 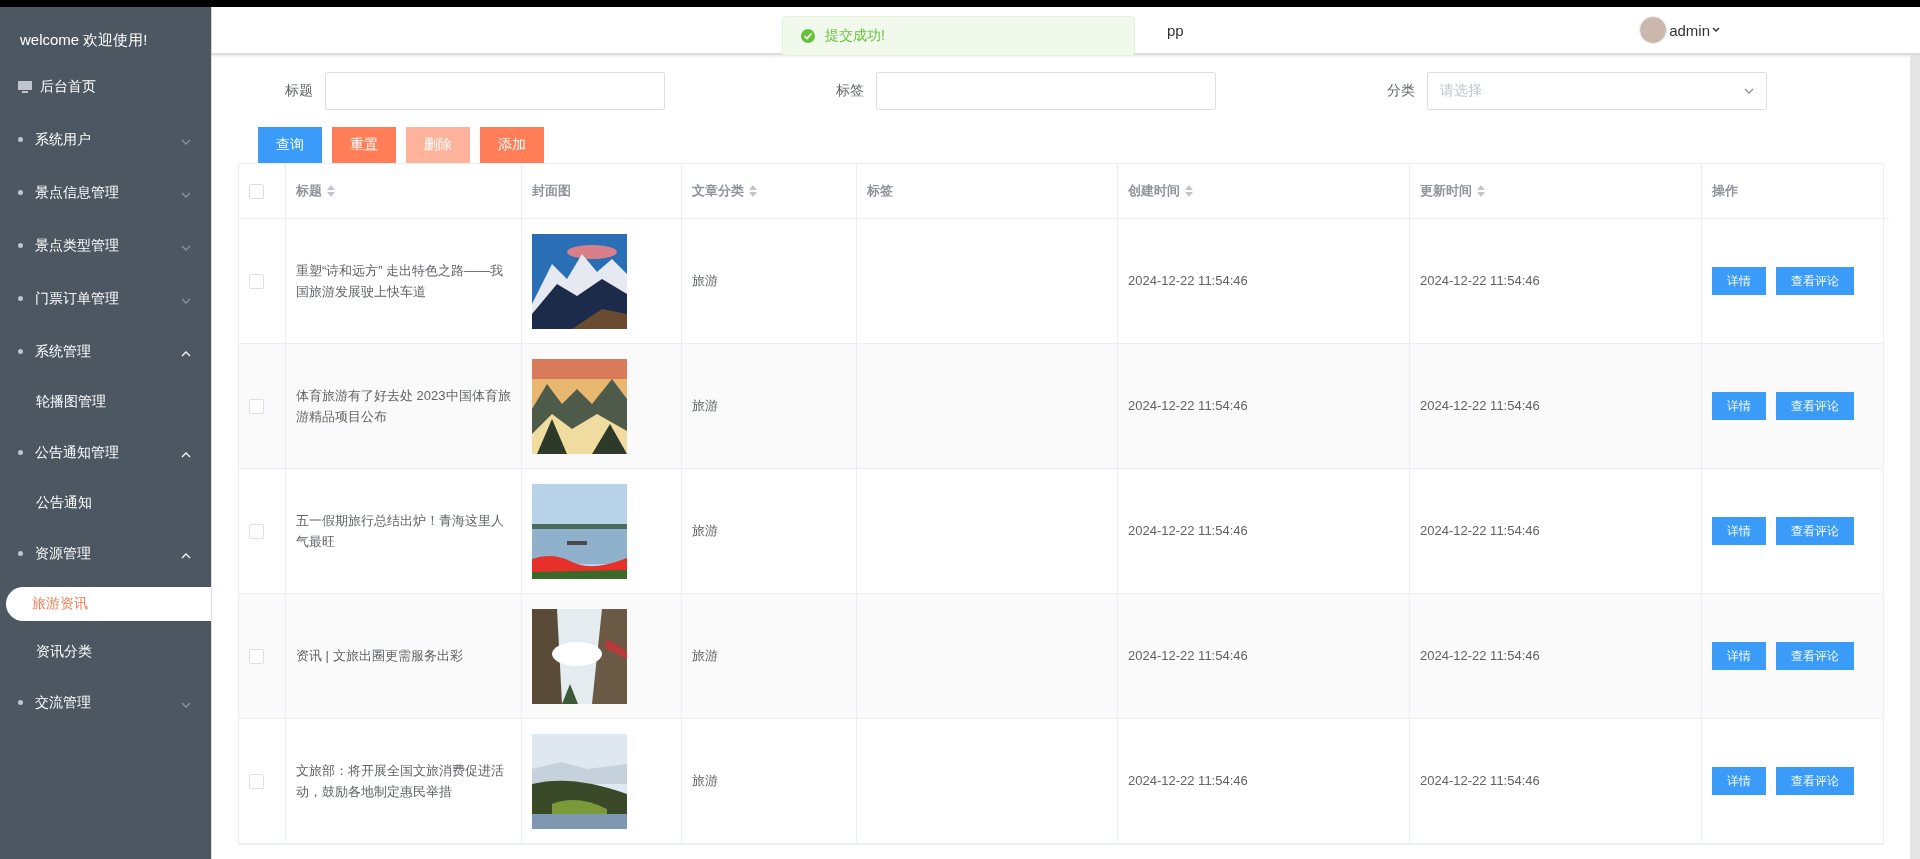 What do you see at coordinates (105, 402) in the screenshot?
I see `sidebar-subitem: 轮播图管理` at bounding box center [105, 402].